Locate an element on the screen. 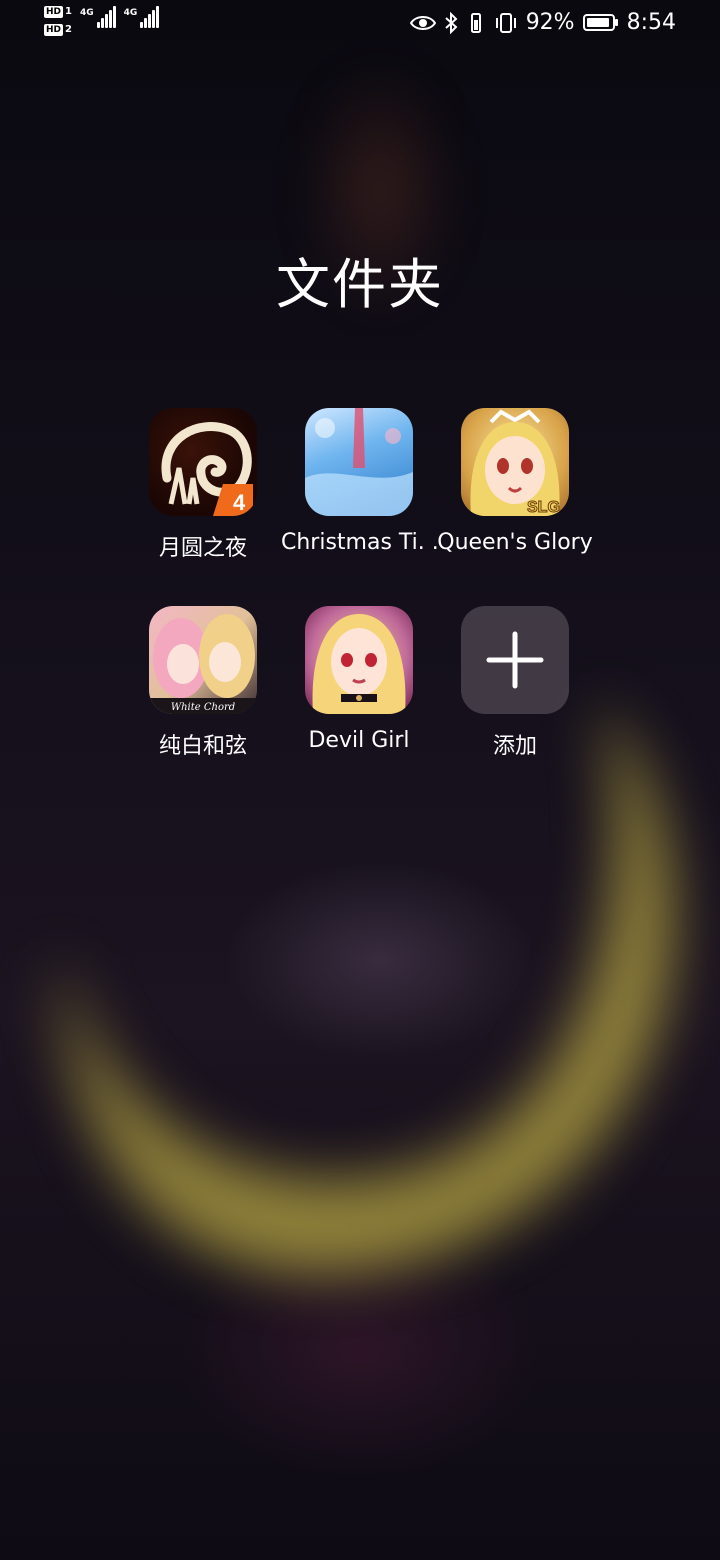  white-chord-app-icon: White Chord is located at coordinates (203, 660).